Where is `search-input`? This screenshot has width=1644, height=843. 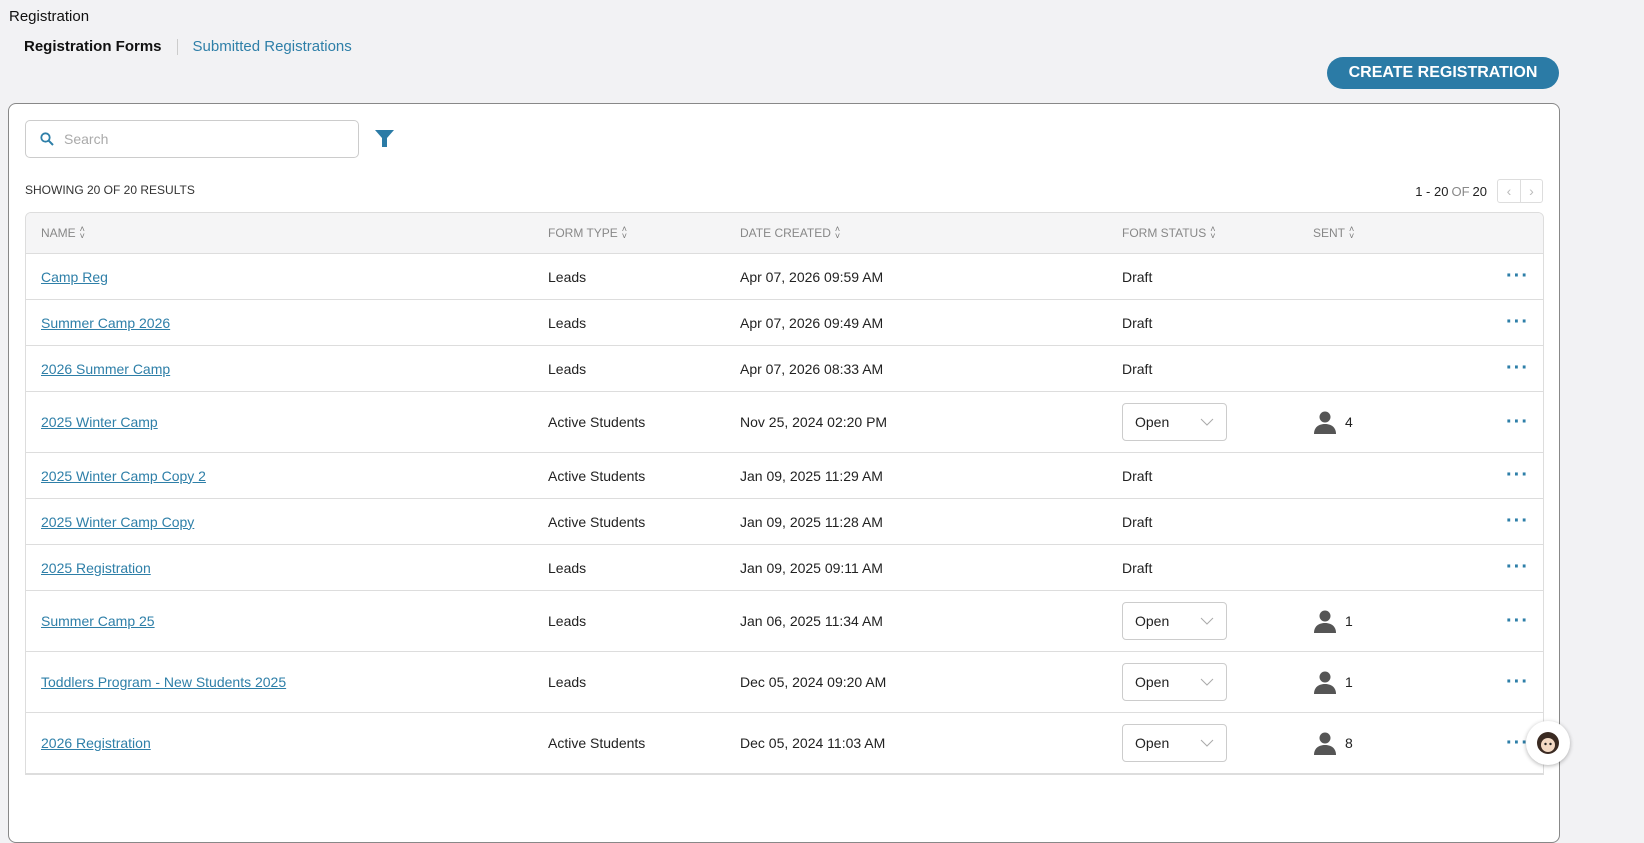
search-input is located at coordinates (204, 139).